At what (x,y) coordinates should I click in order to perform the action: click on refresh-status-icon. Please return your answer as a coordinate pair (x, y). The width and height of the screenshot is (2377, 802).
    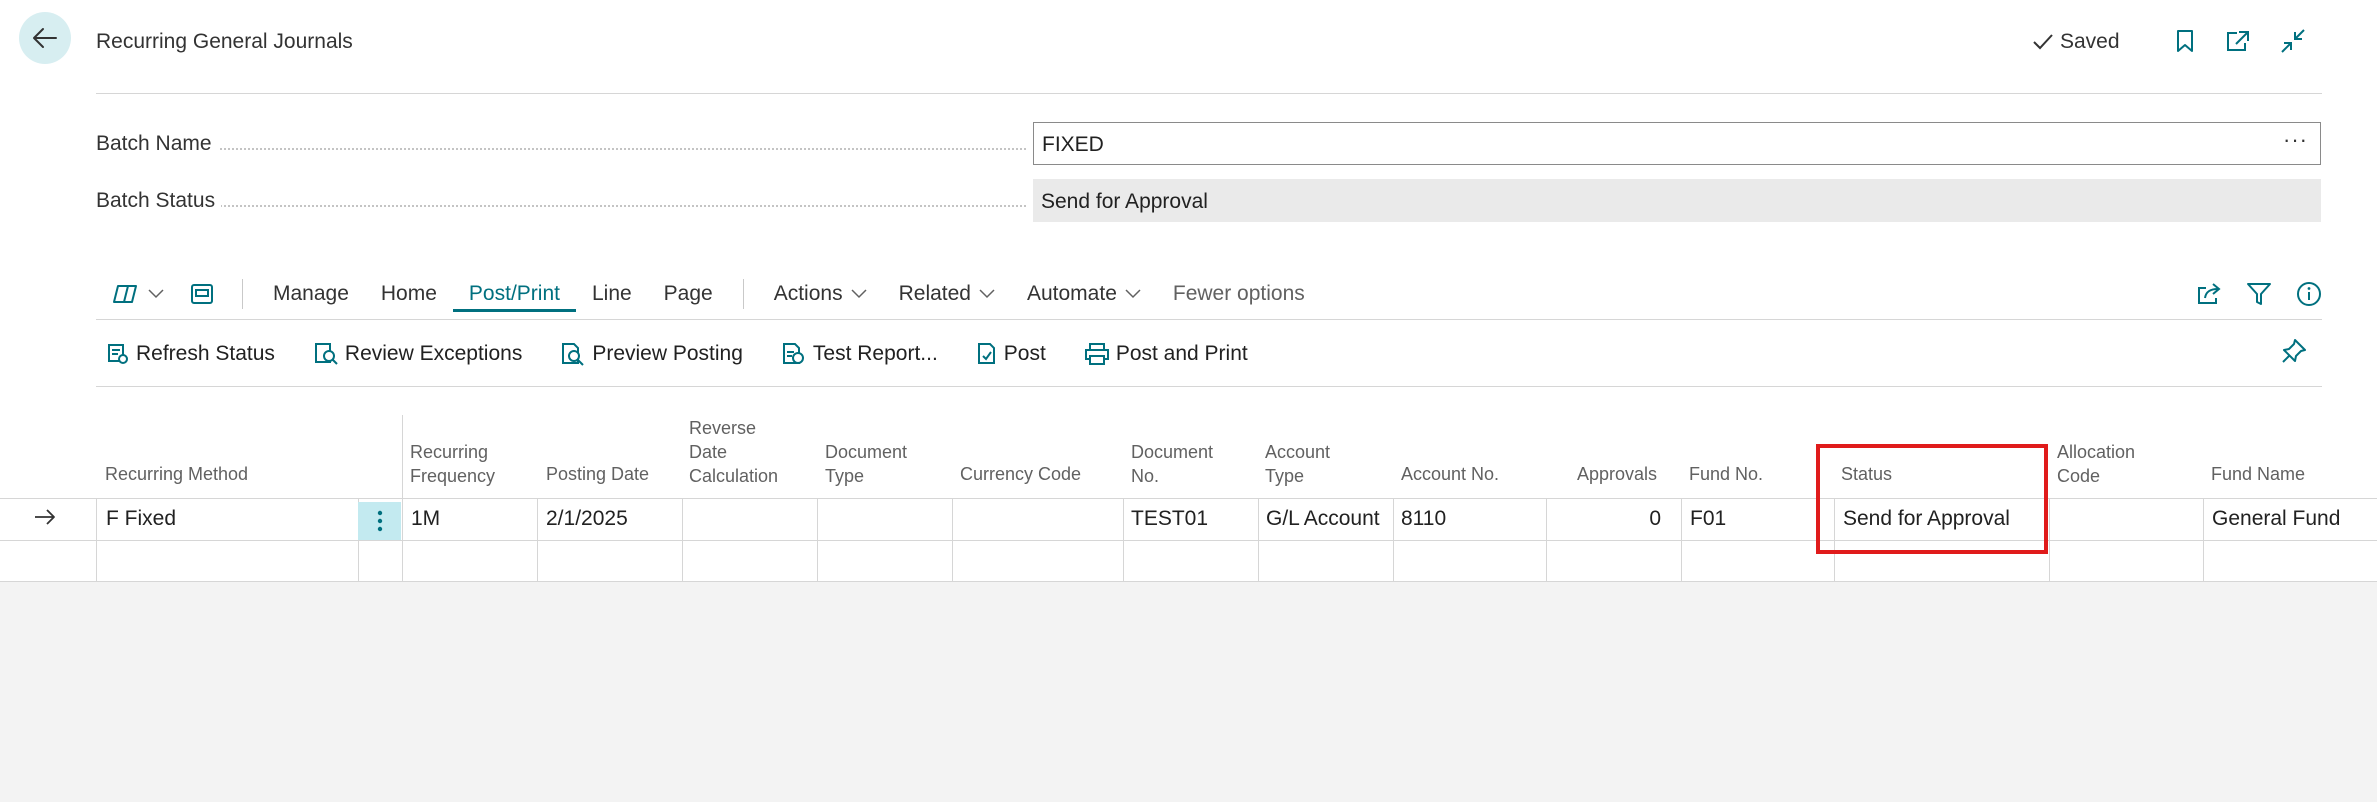
    Looking at the image, I should click on (118, 354).